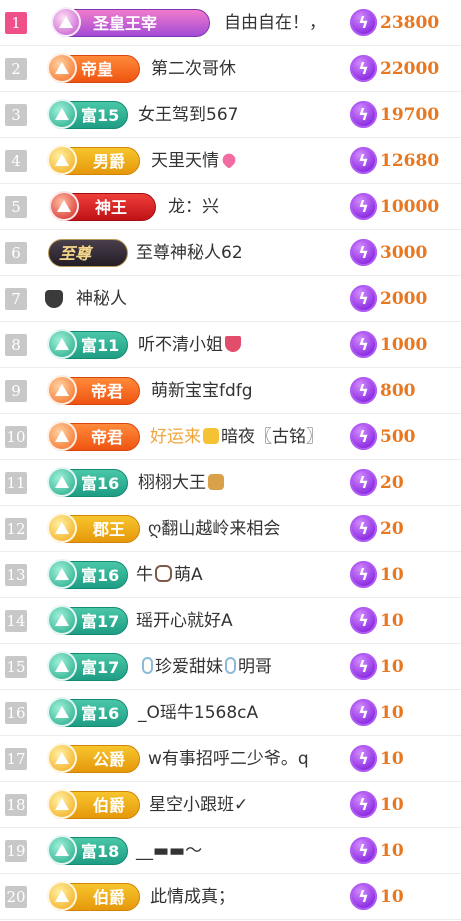  I want to click on list-item: 1 圣皇王宰 自由自在！， ϟ 23800, so click(230, 23).